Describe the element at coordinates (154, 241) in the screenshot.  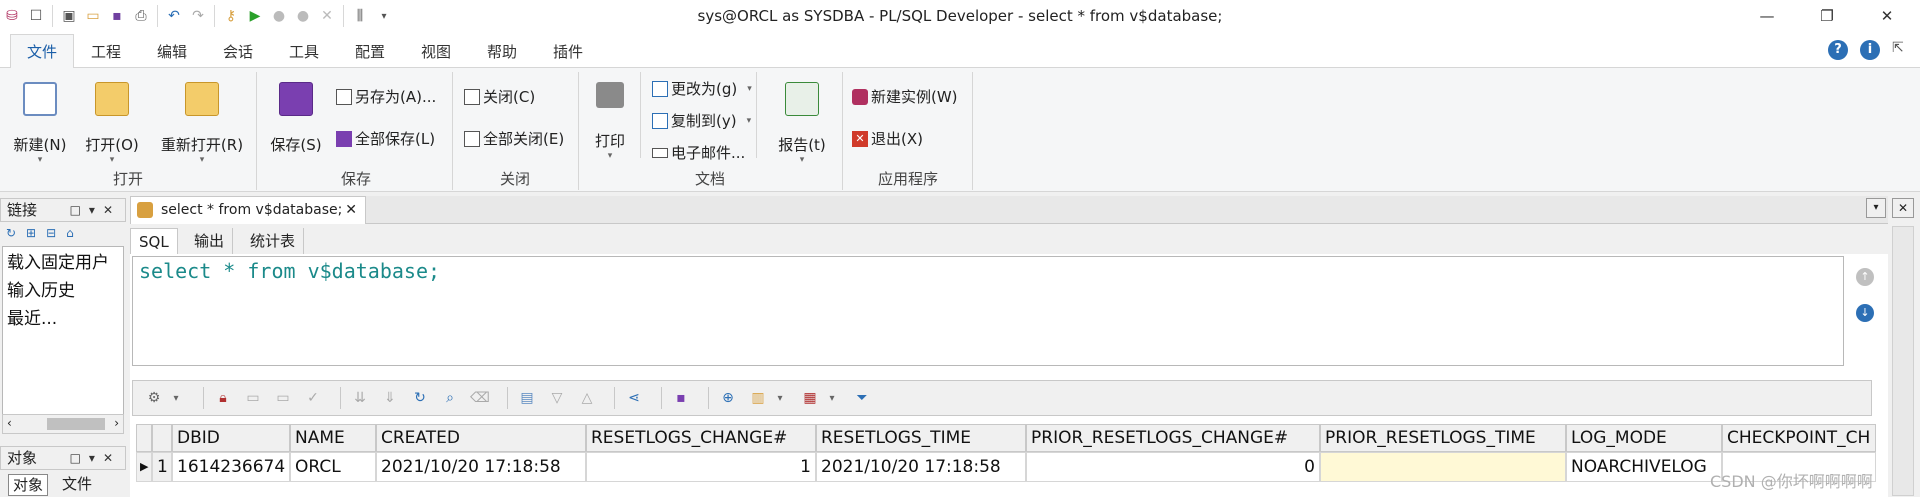
I see `tab-sql: SQL` at that location.